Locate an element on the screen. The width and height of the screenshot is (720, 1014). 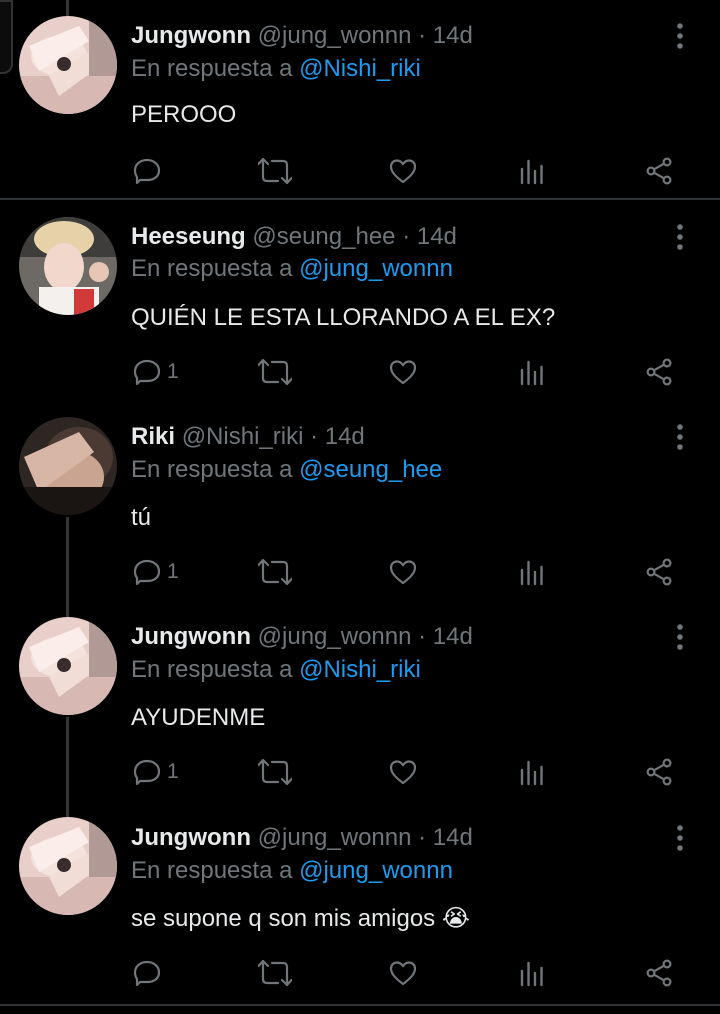
tweet-header: Heeseung @seung_hee · 14d is located at coordinates (294, 237).